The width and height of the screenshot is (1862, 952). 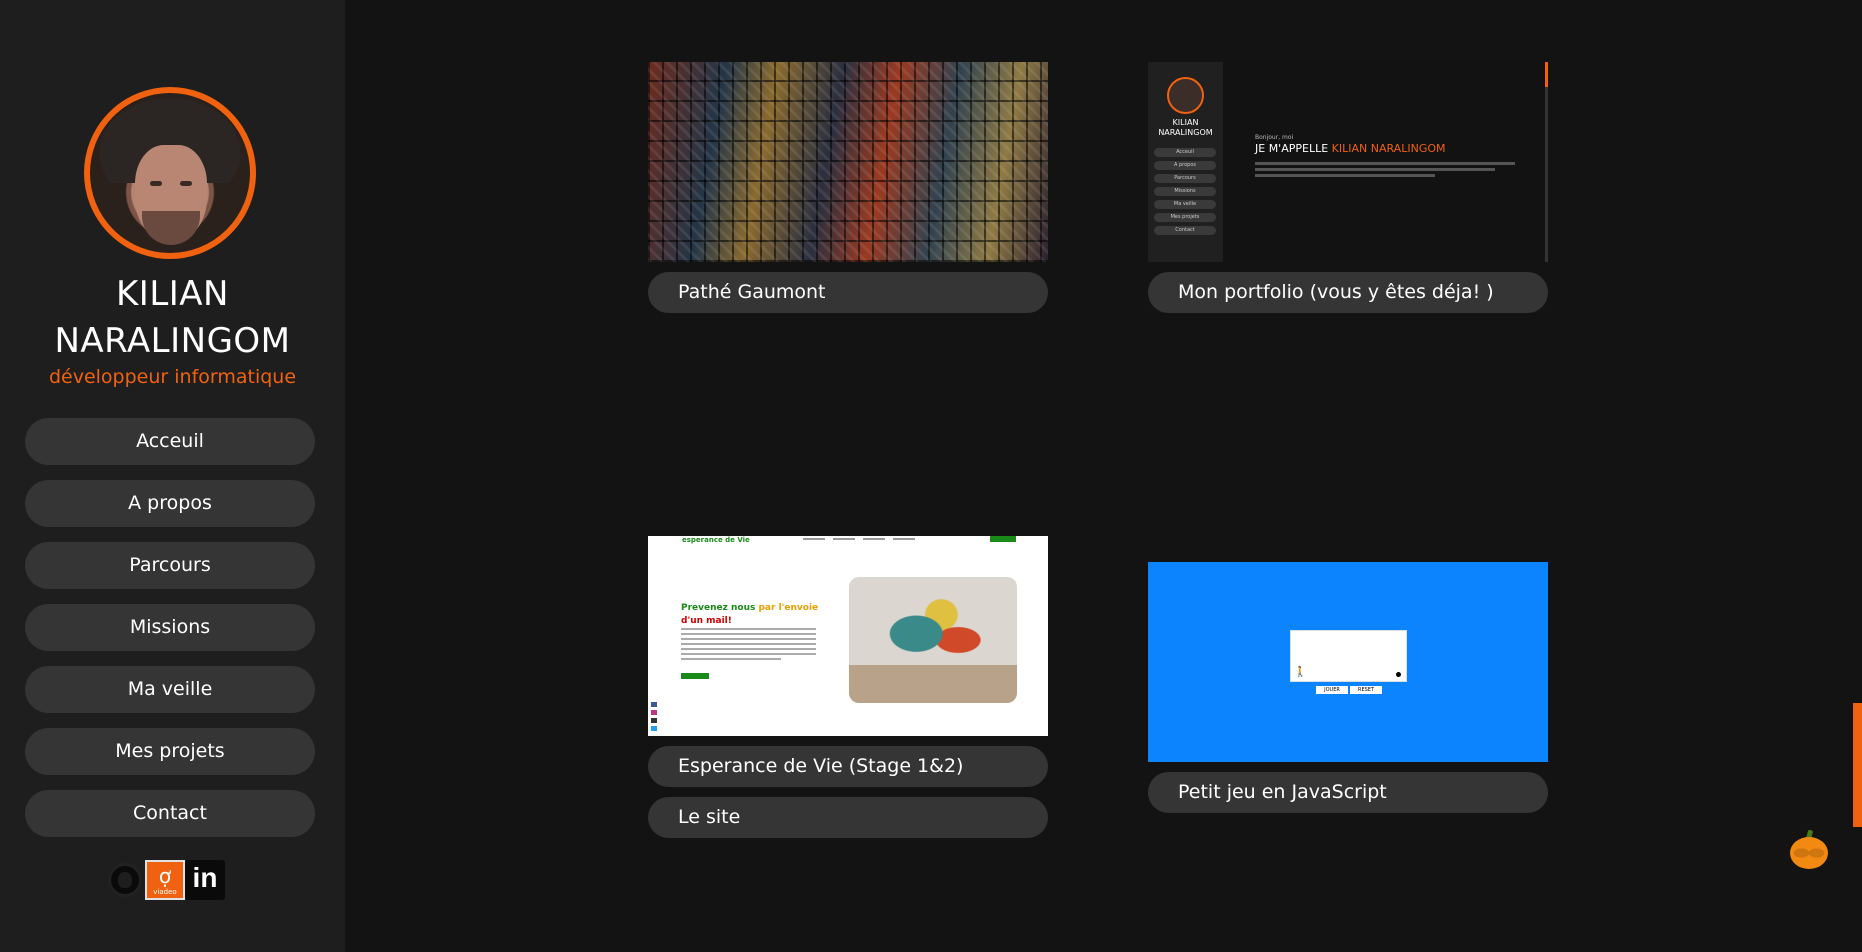 I want to click on preview-nav-item: Acceuil, so click(x=1185, y=152).